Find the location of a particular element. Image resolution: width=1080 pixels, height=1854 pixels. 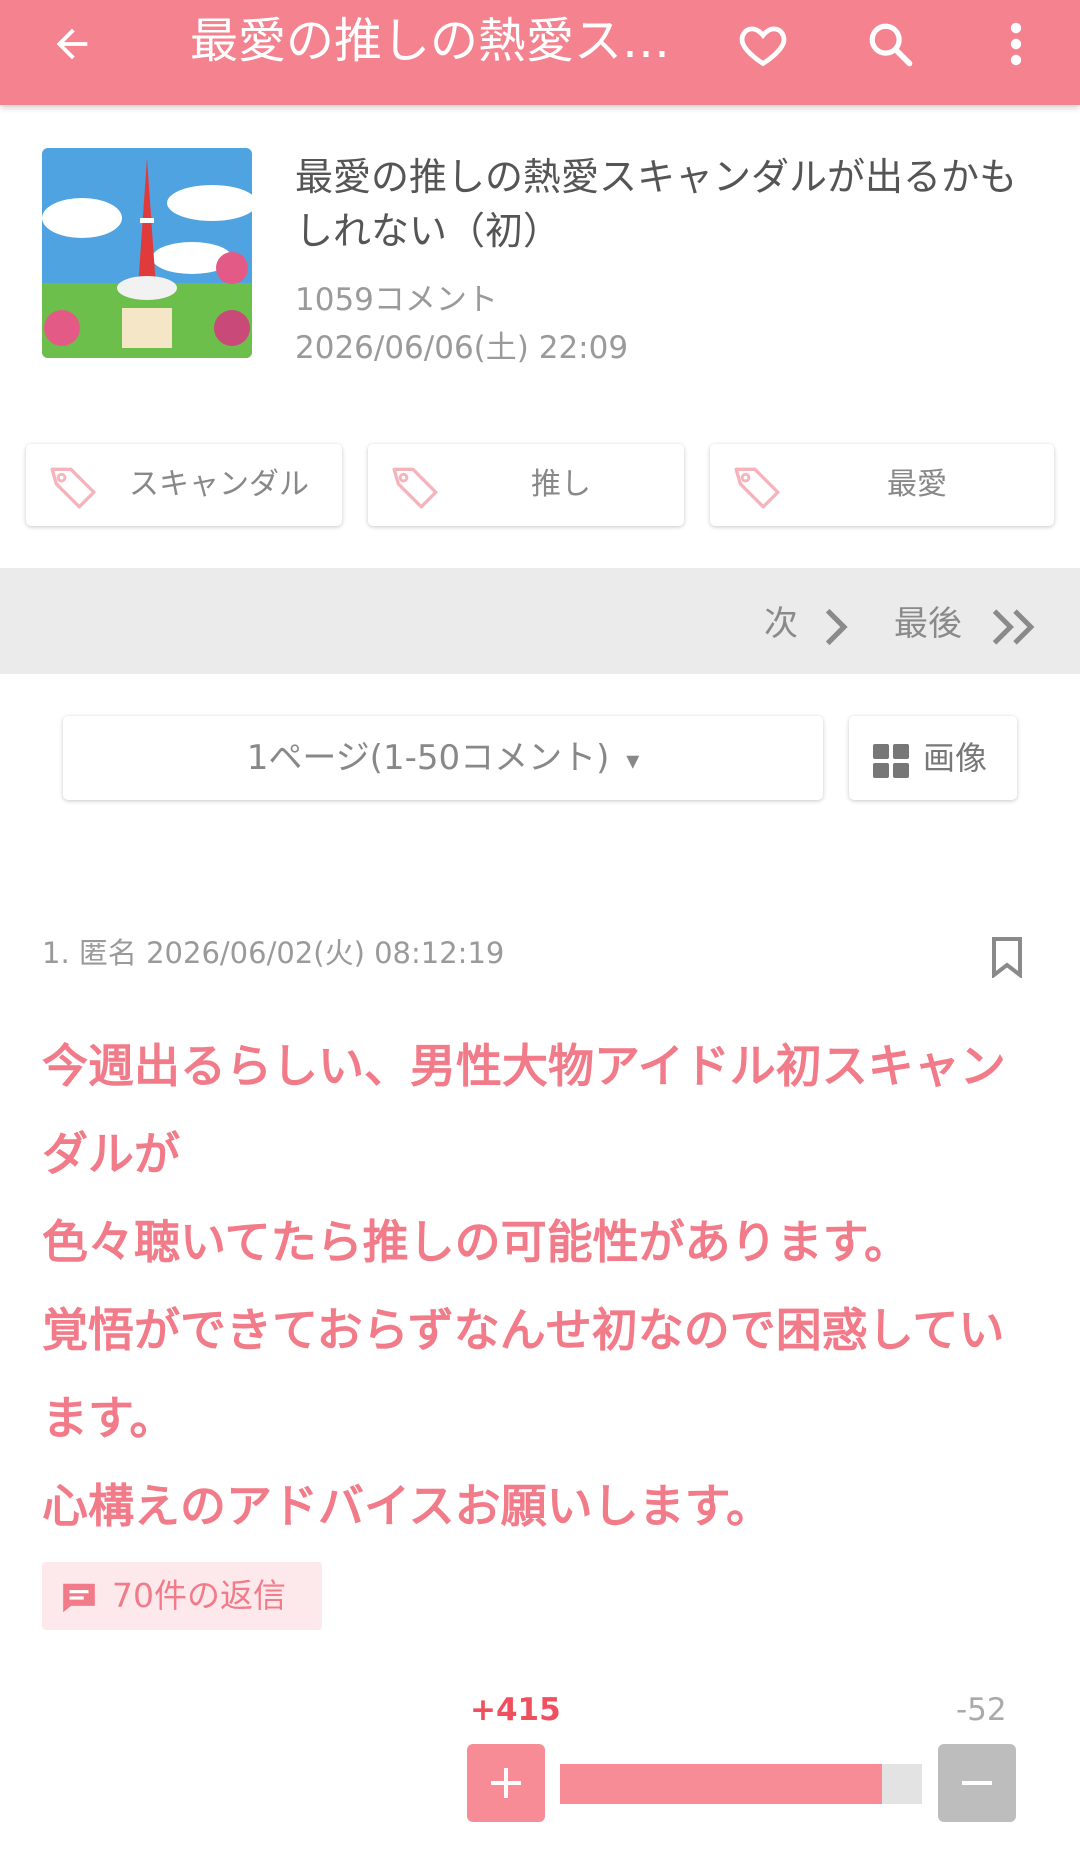

last-page-link: 最後 is located at coordinates (928, 620).